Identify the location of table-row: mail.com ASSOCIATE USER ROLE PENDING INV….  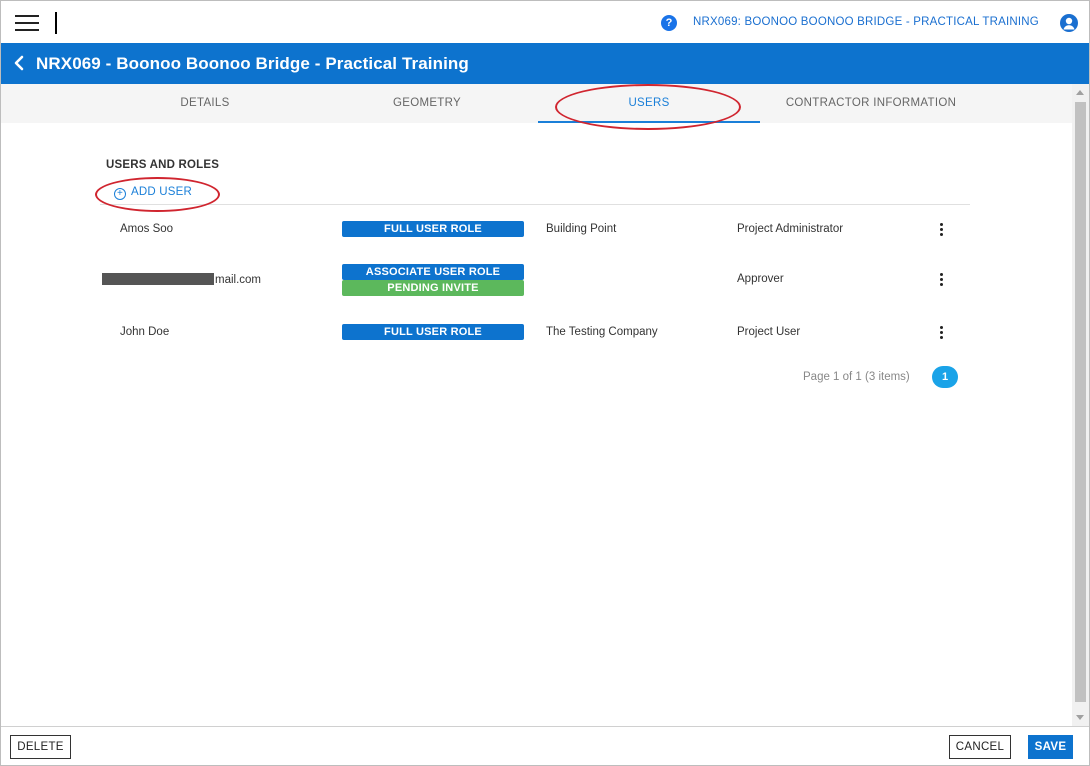
(535, 284).